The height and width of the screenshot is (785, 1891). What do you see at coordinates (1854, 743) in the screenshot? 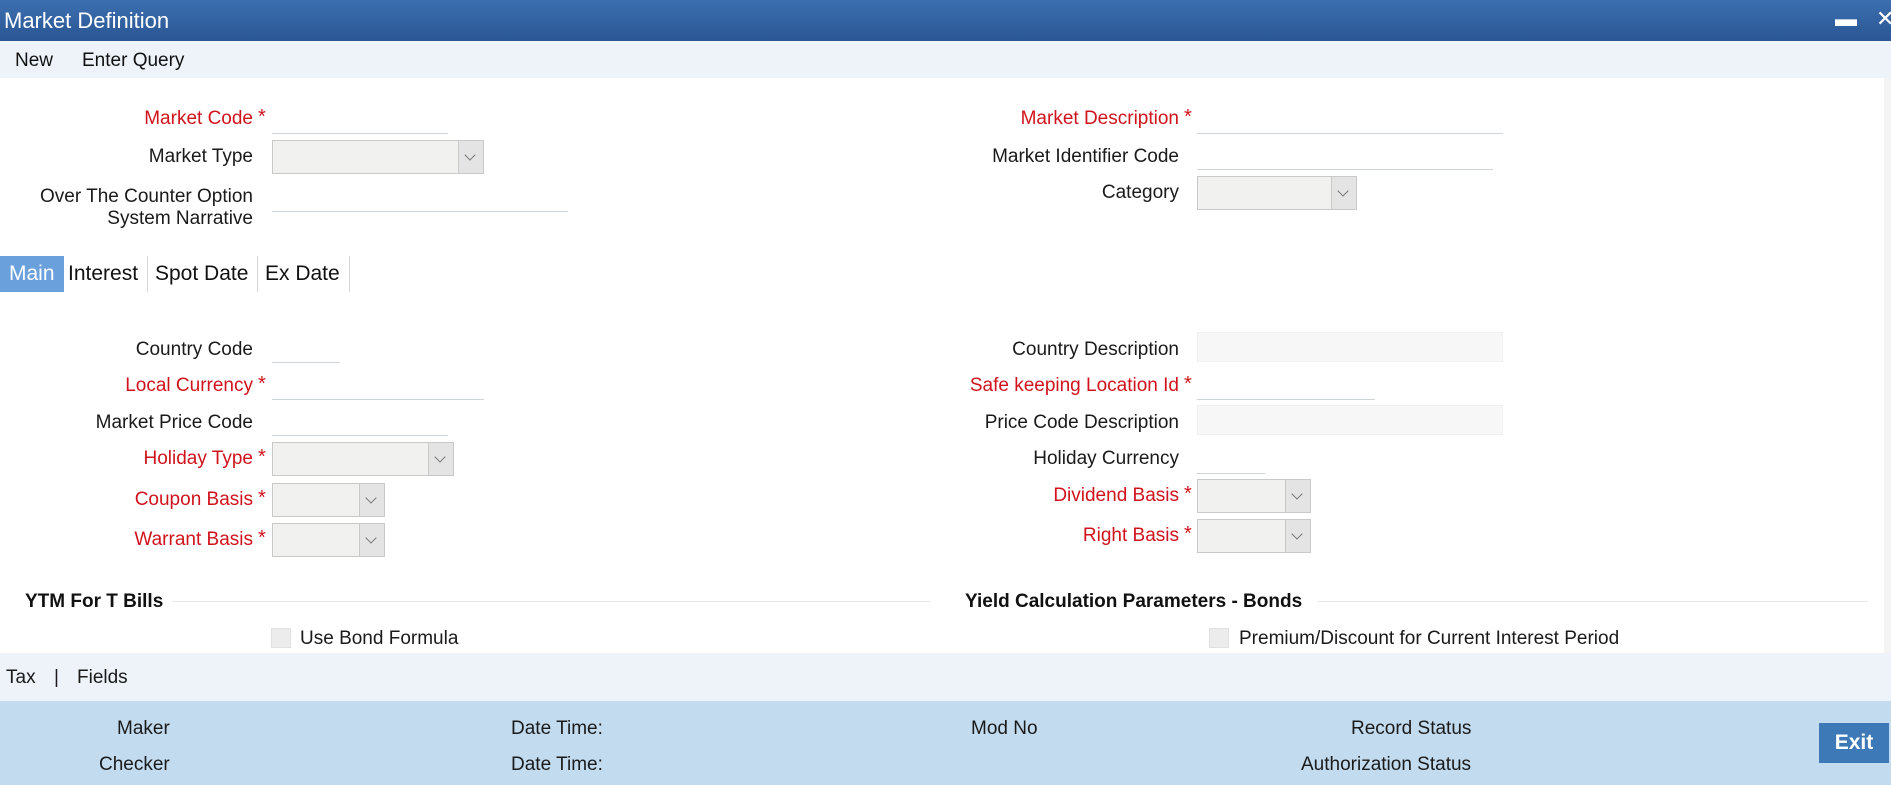
I see `exit-button: Exit` at bounding box center [1854, 743].